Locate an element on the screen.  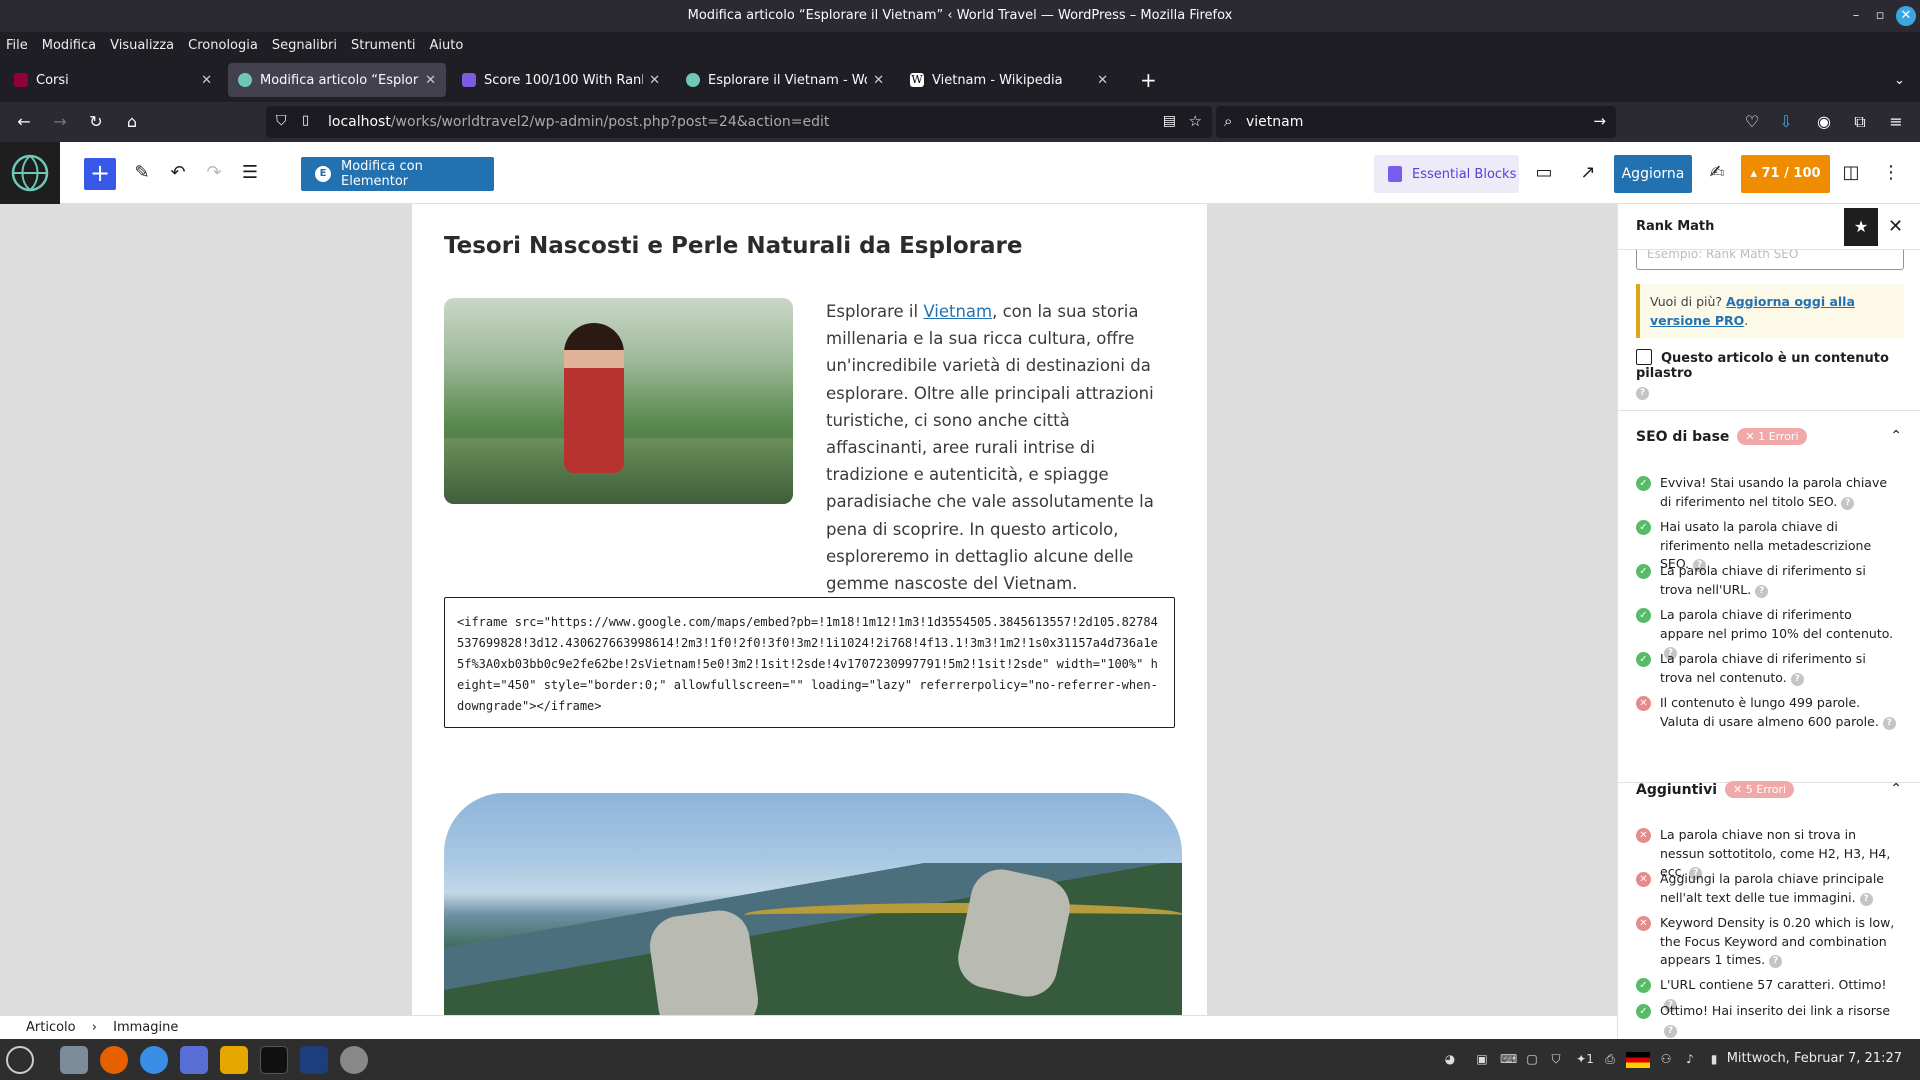
additional-seo-header: Aggiuntivi ✕ 5 Errori is located at coordinates (1715, 789).